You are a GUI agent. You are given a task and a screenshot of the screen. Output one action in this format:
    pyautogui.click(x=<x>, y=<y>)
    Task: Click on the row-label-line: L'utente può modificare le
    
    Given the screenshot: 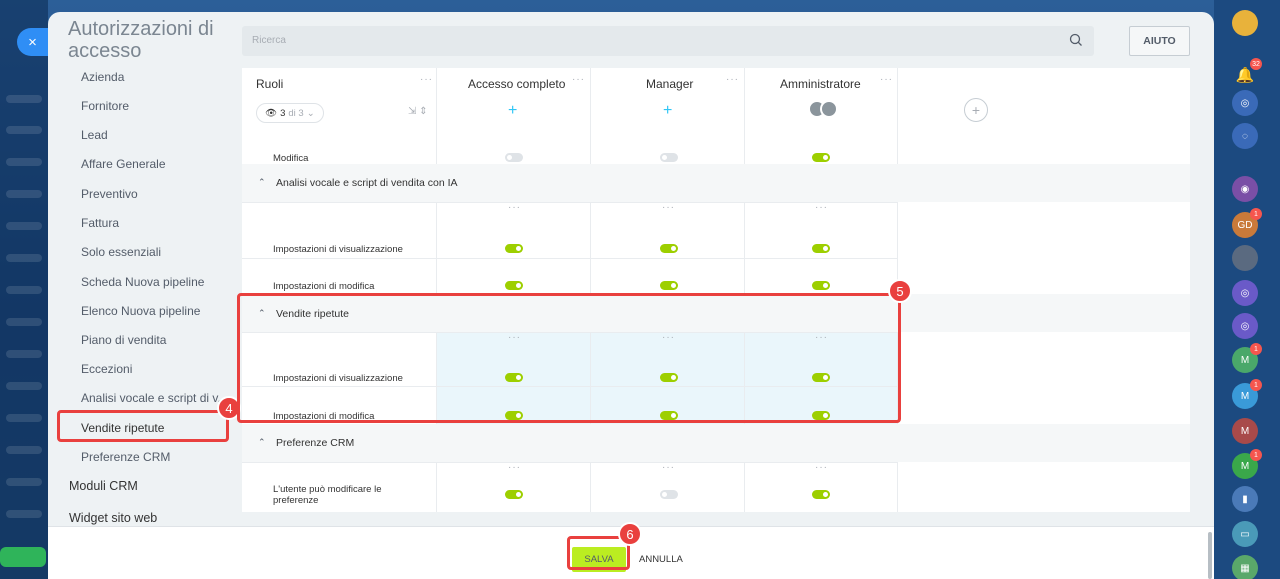 What is the action you would take?
    pyautogui.click(x=327, y=489)
    